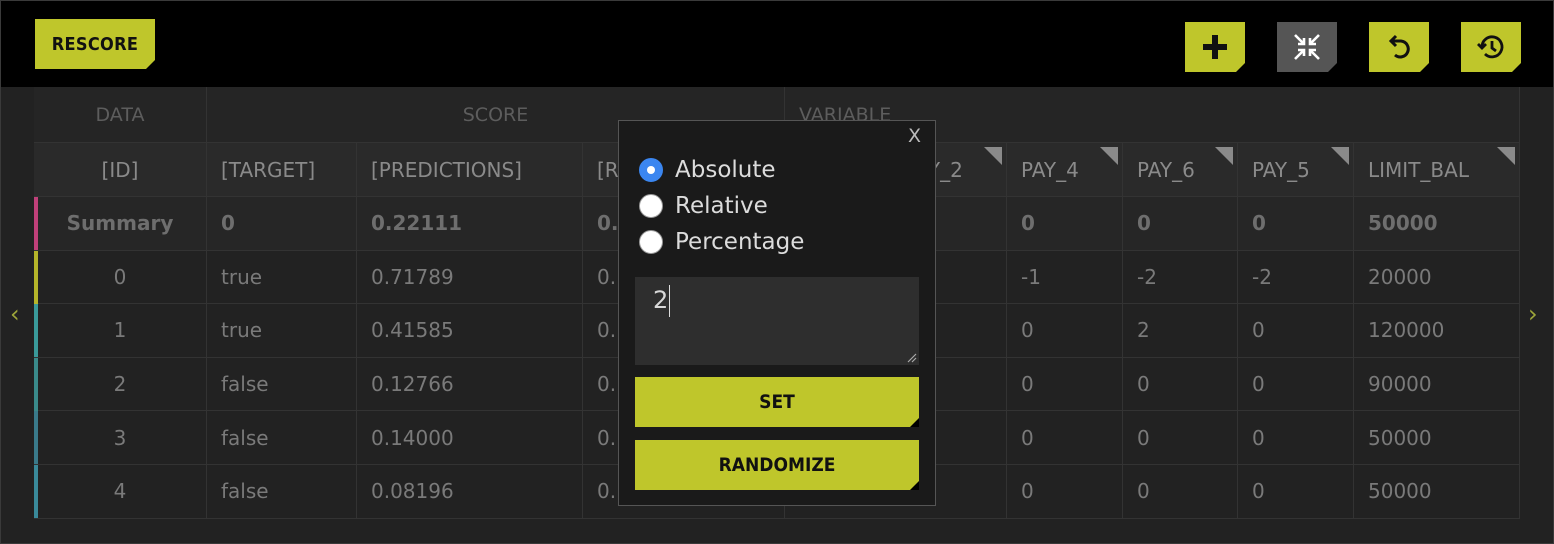 The height and width of the screenshot is (544, 1554). I want to click on history-icon, so click(1490, 47).